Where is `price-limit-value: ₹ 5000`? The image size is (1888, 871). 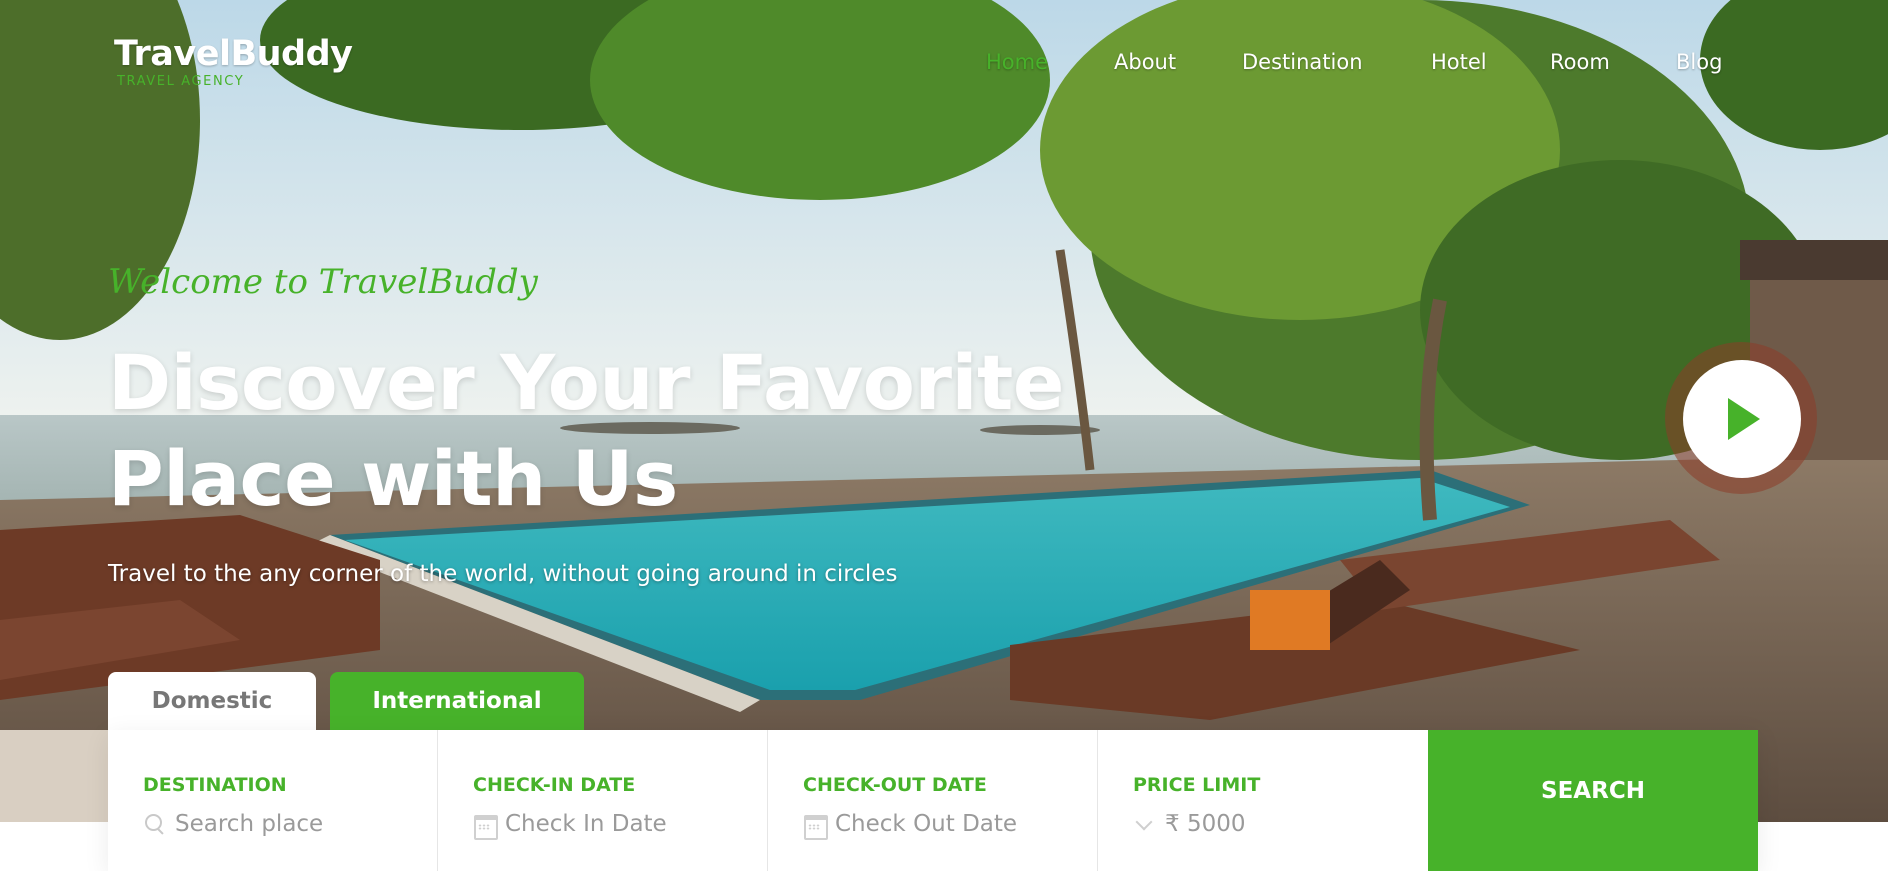 price-limit-value: ₹ 5000 is located at coordinates (1205, 824).